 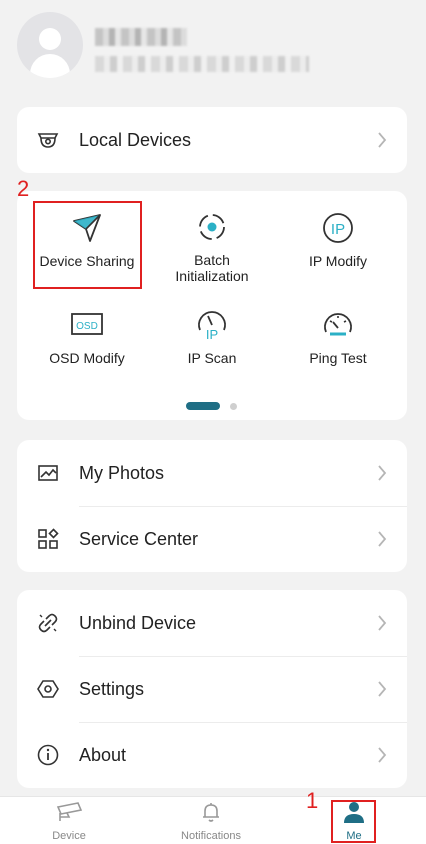 I want to click on tool-label: IP Scan, so click(x=212, y=358).